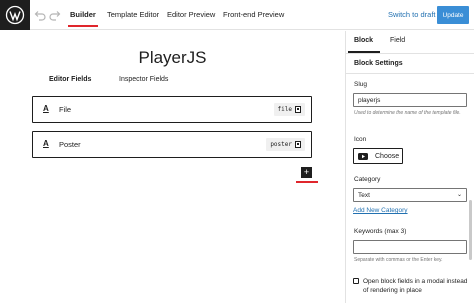  I want to click on tab-template-editor: Template Editor, so click(133, 14).